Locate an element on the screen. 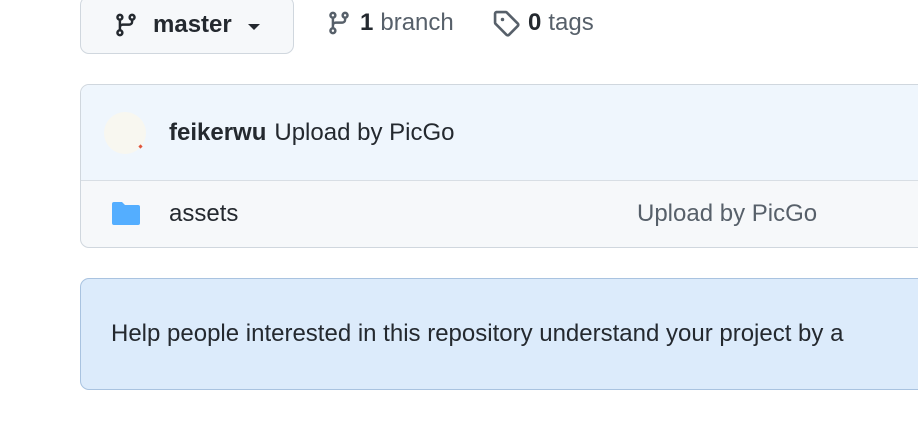 The height and width of the screenshot is (446, 918). tag-count: 0 is located at coordinates (535, 22).